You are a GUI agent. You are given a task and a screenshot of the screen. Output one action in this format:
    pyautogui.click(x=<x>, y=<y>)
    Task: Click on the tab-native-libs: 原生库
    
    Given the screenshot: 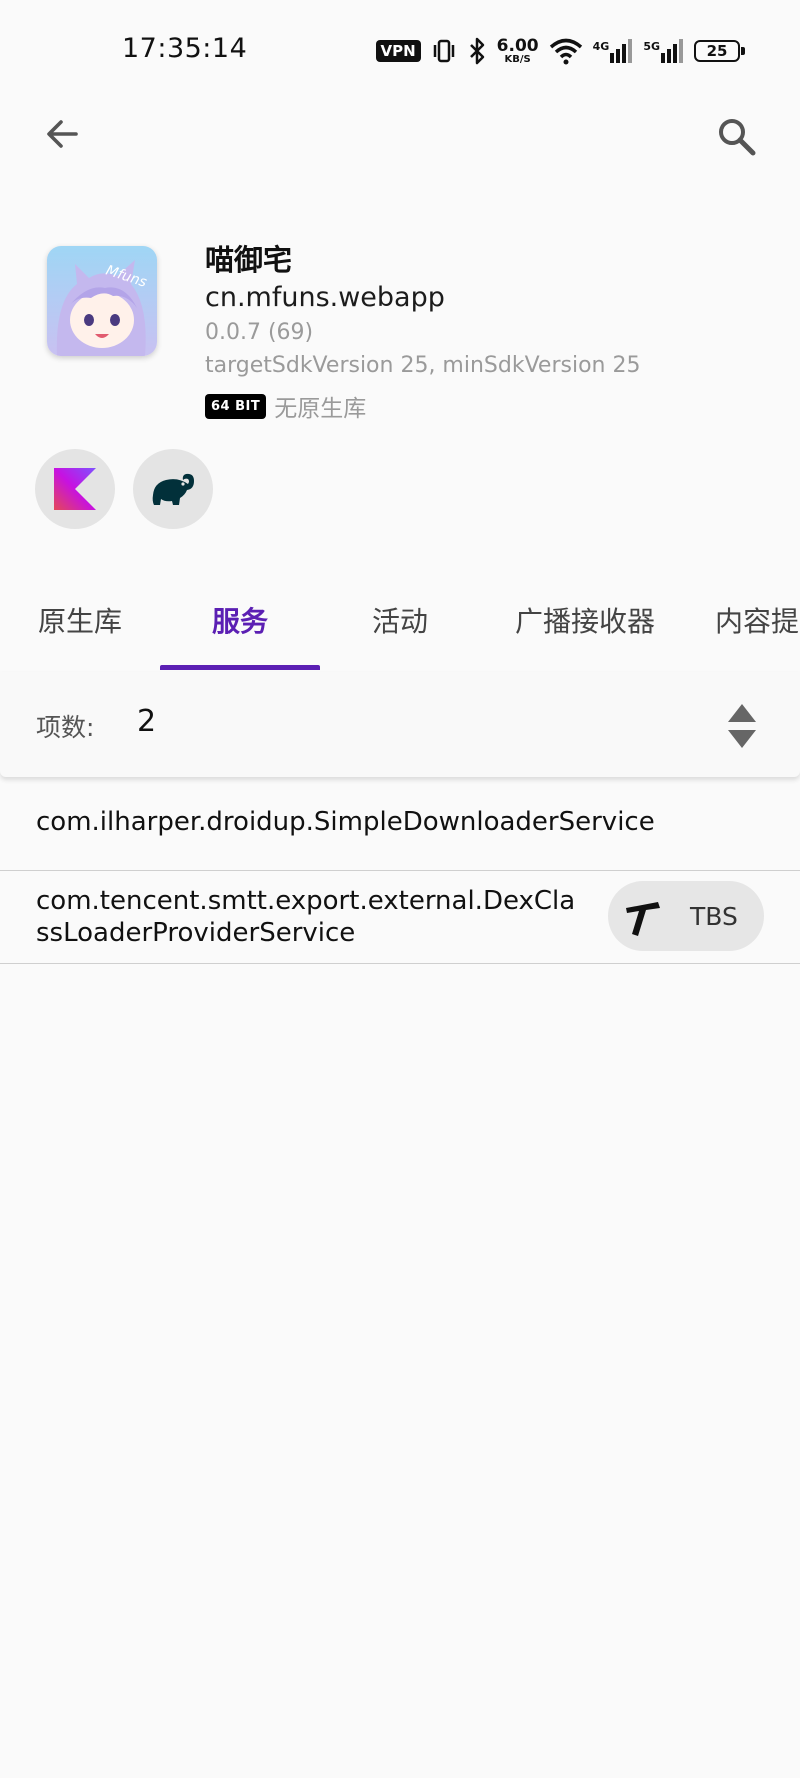 What is the action you would take?
    pyautogui.click(x=80, y=620)
    